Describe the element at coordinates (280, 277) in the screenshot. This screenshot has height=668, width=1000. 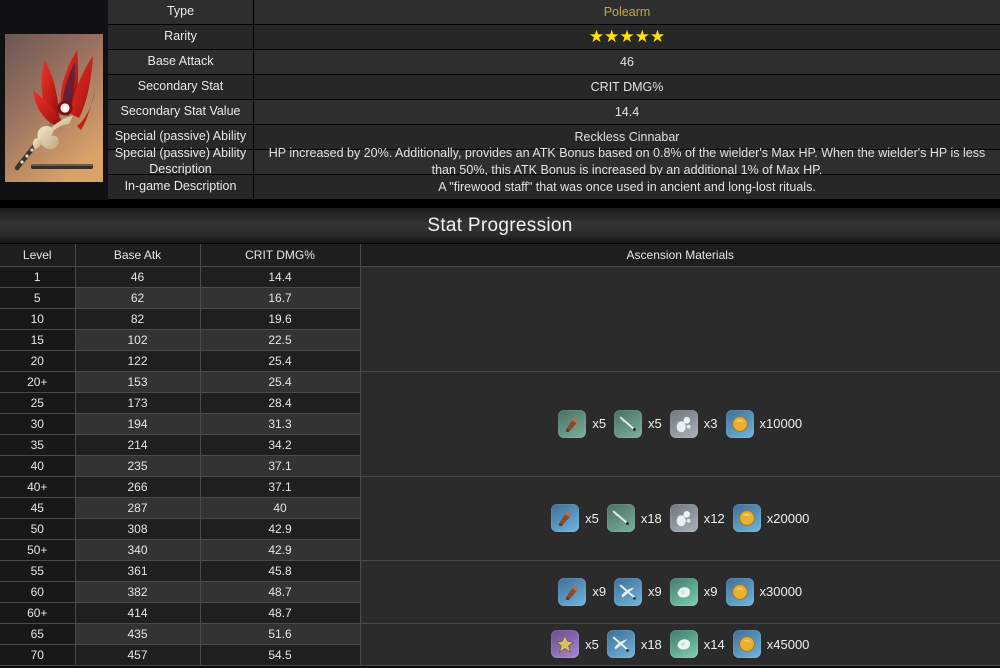
I see `cell-crit-dmg: 14.4` at that location.